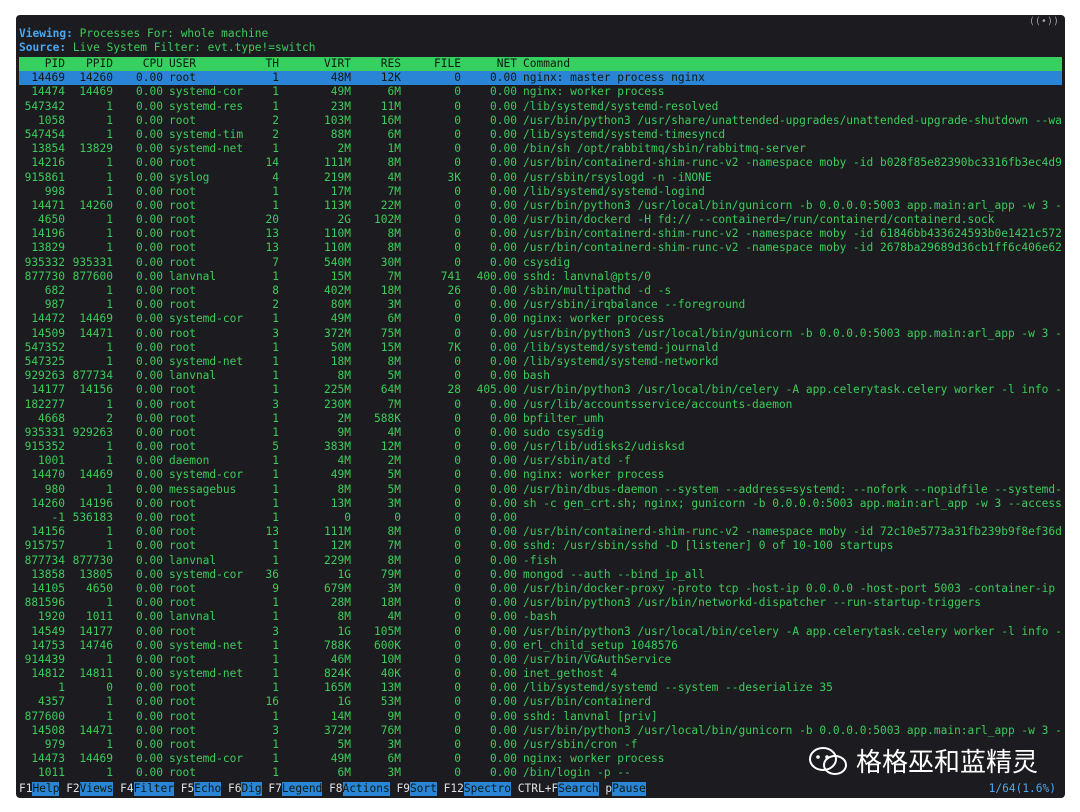  I want to click on table-header: PID PPID CPU USER TH VIRT RES FILE NET Command, so click(540, 64).